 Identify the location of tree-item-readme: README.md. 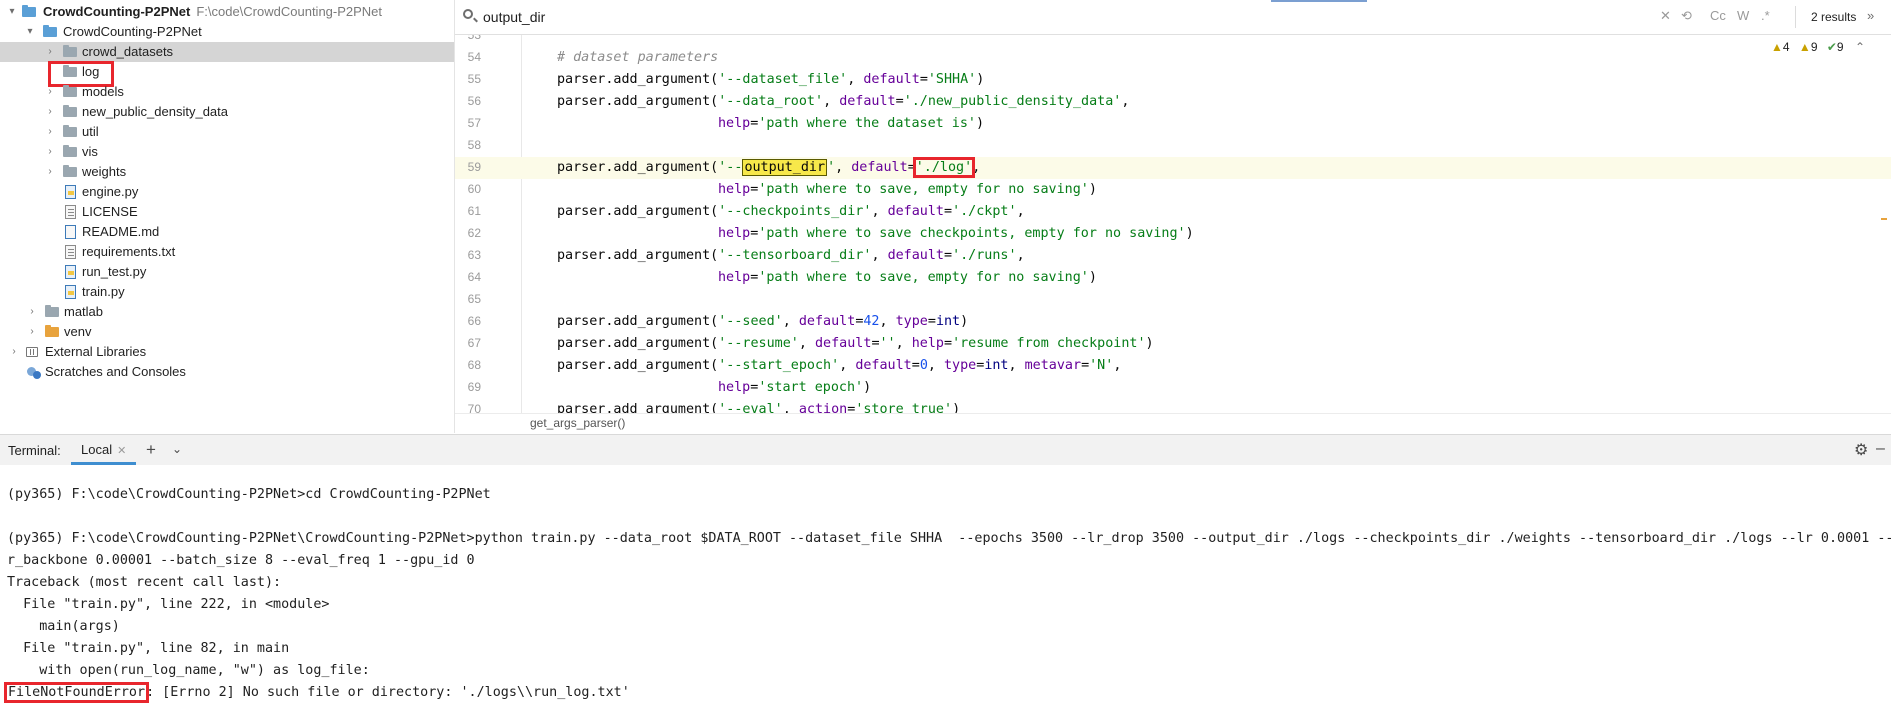
(227, 232).